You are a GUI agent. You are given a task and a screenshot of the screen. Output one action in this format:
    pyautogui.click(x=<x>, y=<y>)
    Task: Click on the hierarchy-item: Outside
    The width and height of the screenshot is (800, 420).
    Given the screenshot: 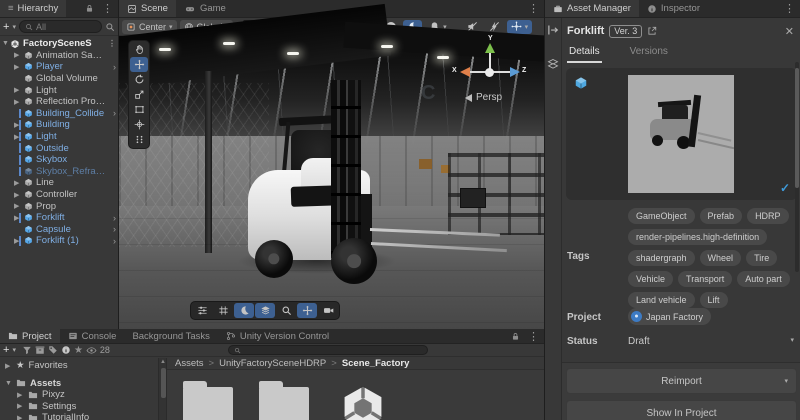 What is the action you would take?
    pyautogui.click(x=59, y=148)
    